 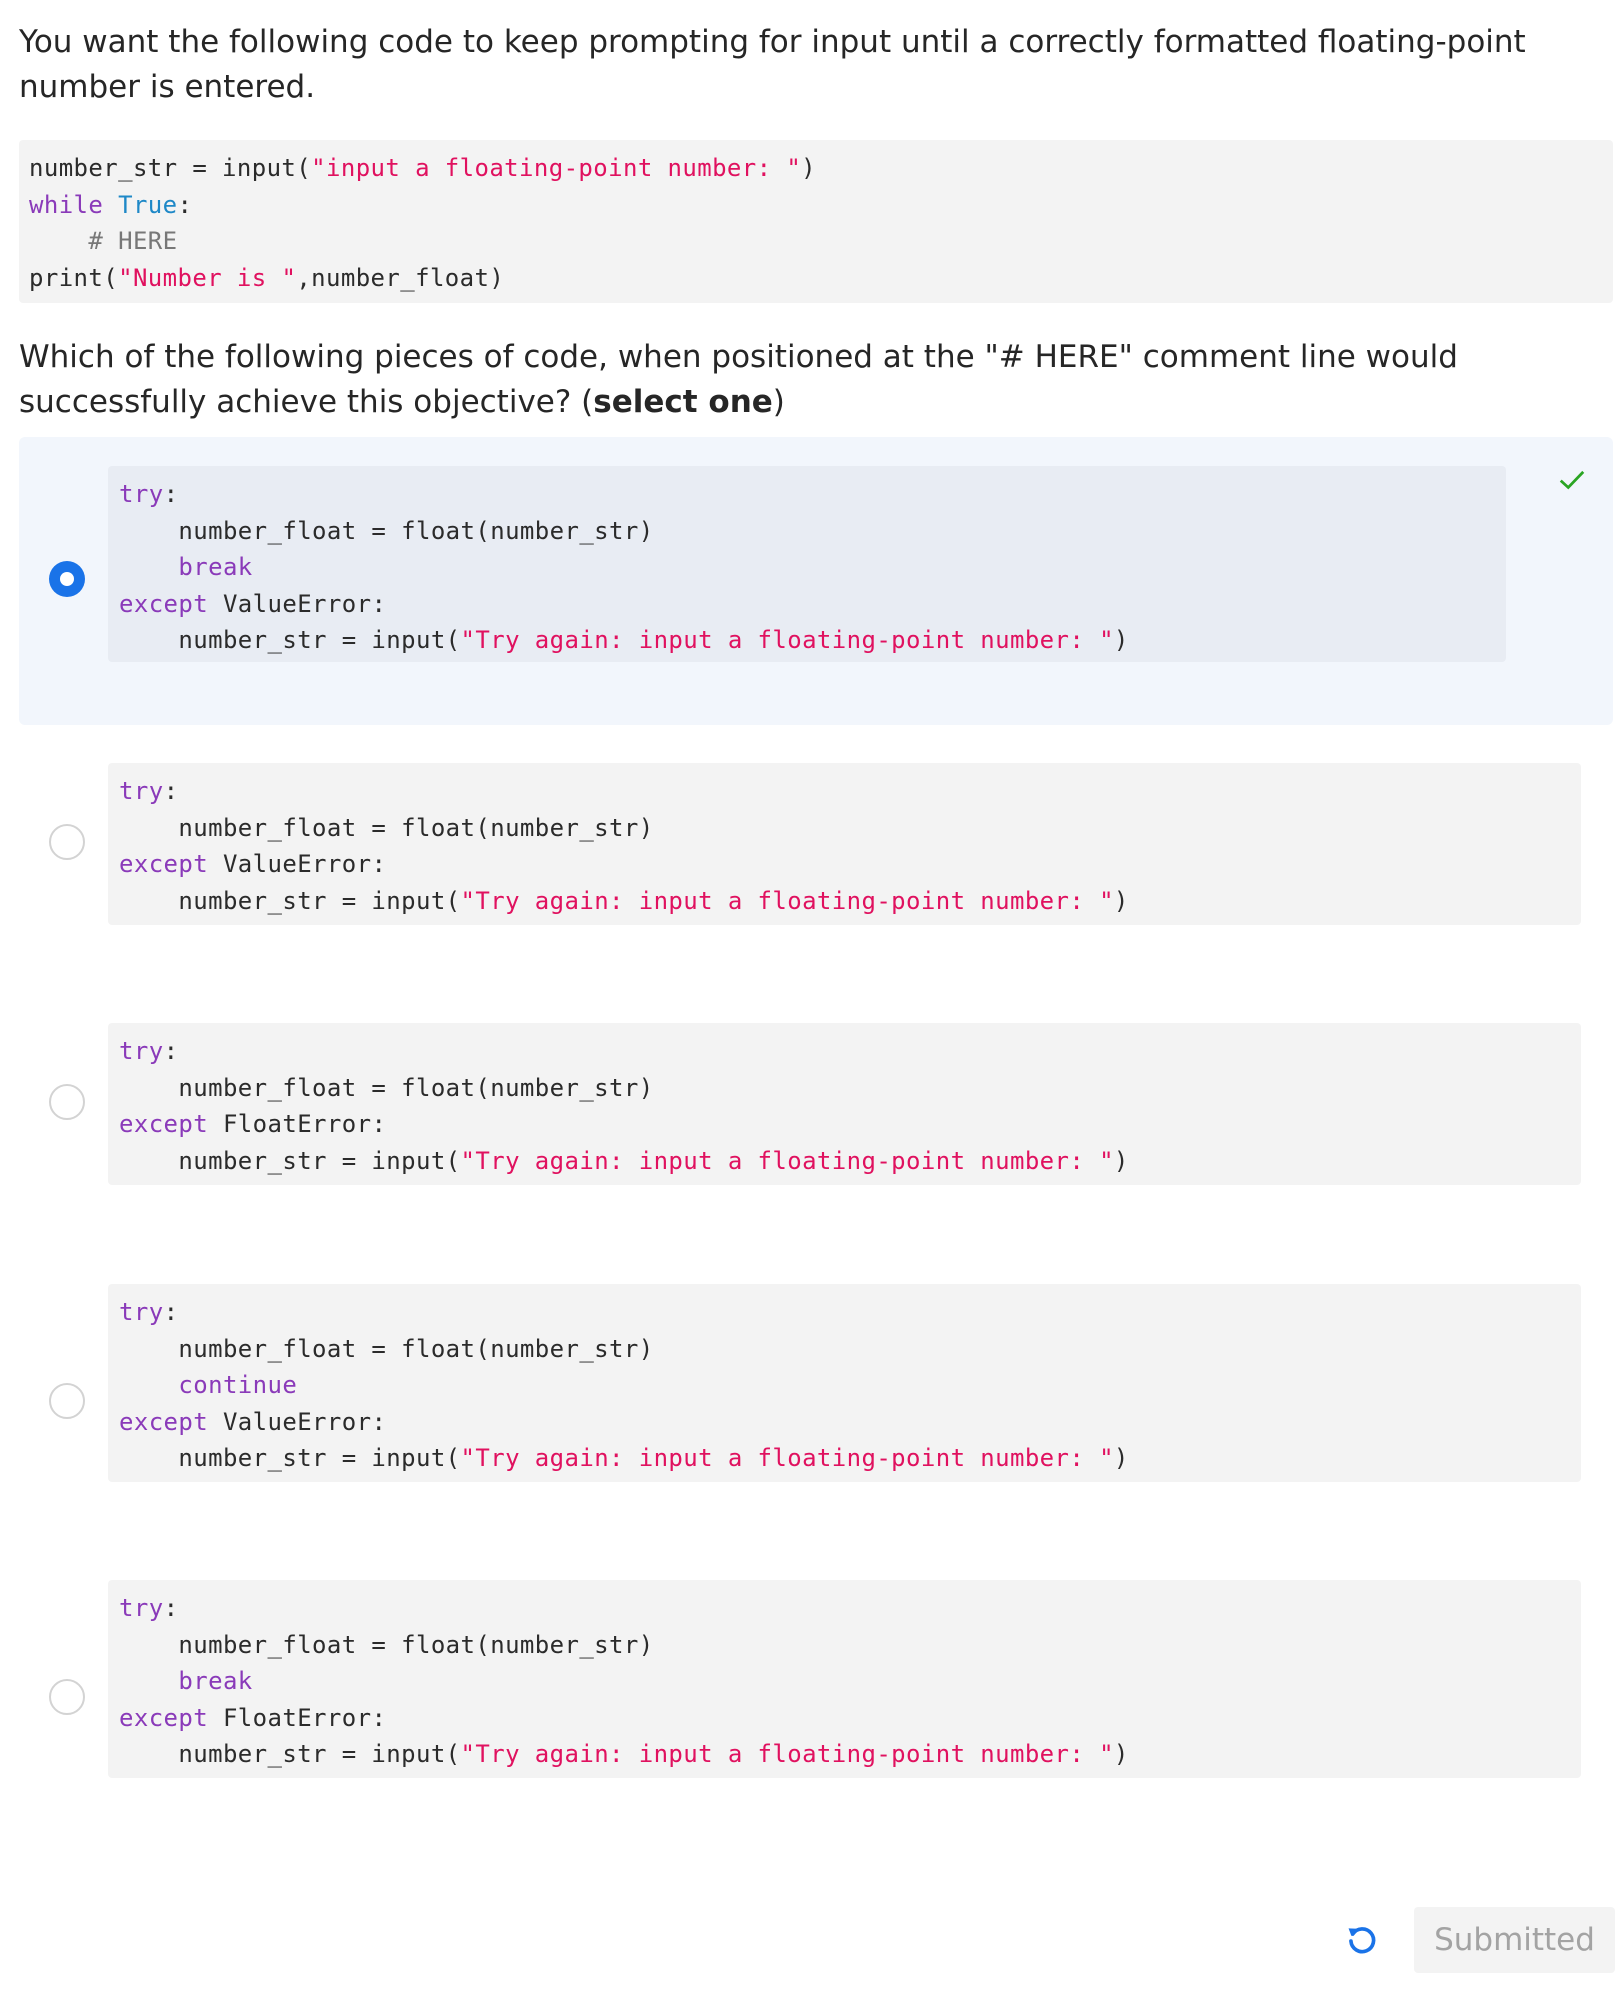 What do you see at coordinates (816, 278) in the screenshot?
I see `code-line: print("Number is ",number_float)` at bounding box center [816, 278].